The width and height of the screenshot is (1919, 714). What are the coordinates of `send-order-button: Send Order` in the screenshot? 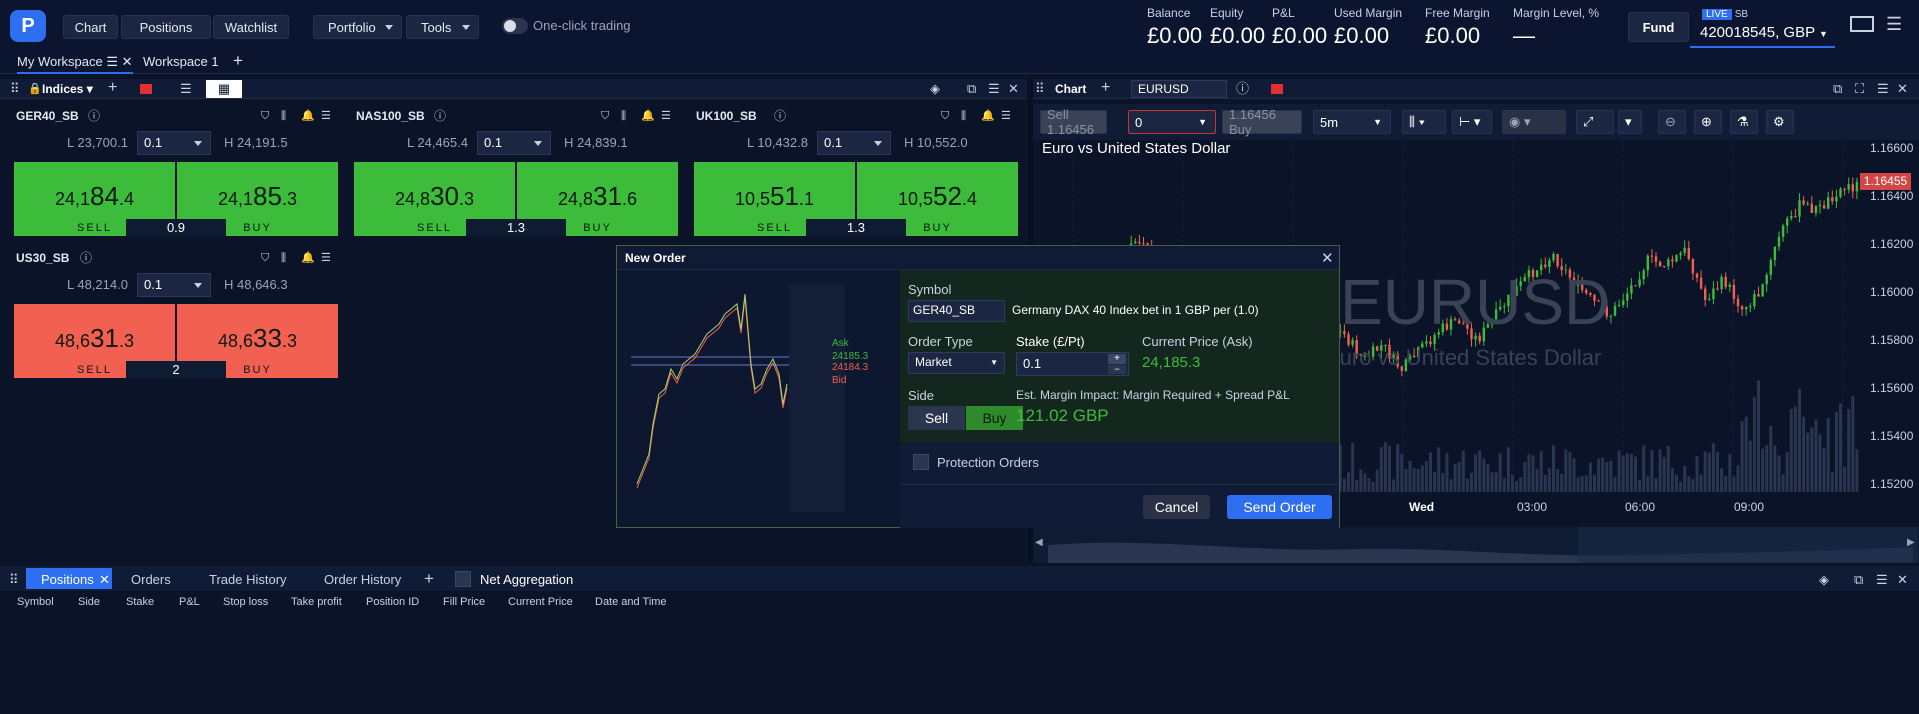 It's located at (1279, 507).